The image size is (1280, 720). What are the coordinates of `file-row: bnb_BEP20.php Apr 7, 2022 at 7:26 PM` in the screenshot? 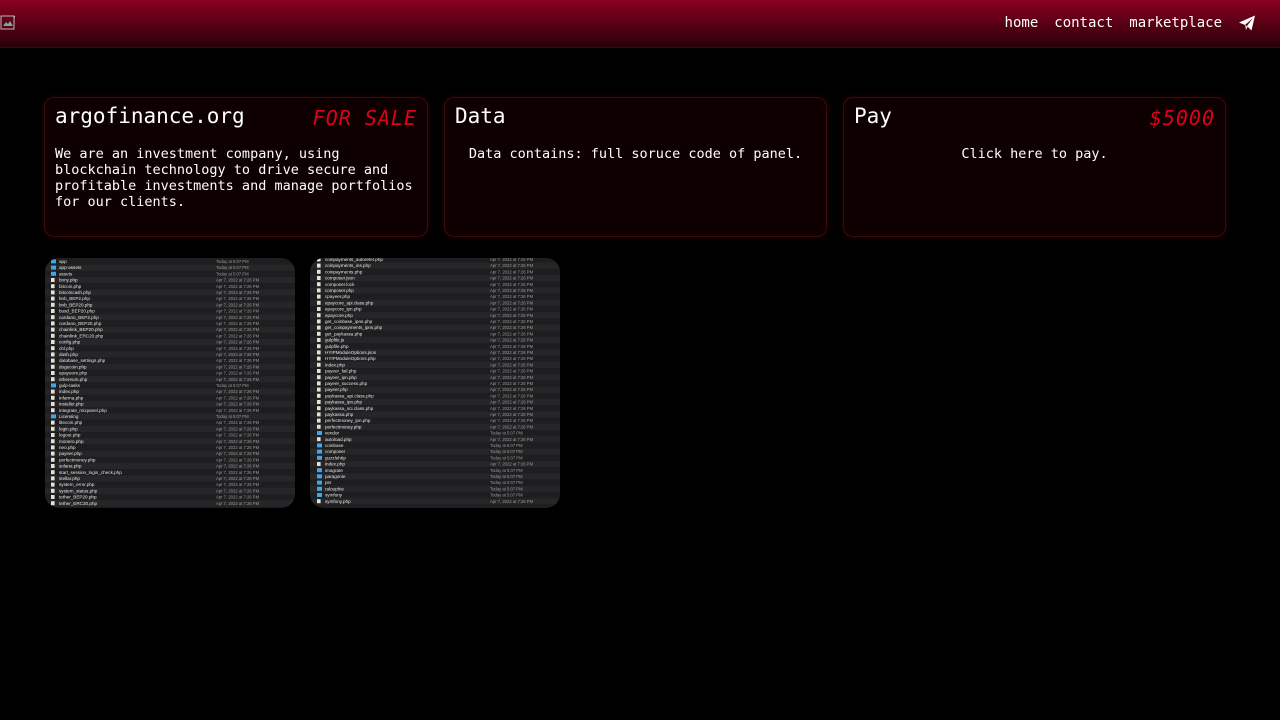 It's located at (170, 304).